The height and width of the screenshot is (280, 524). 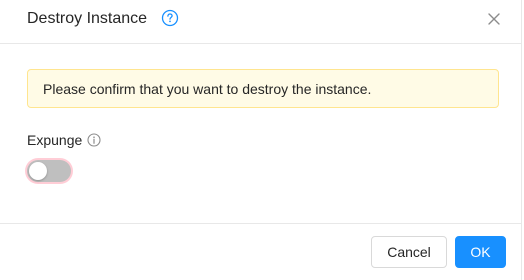 What do you see at coordinates (170, 18) in the screenshot?
I see `question-circle-icon` at bounding box center [170, 18].